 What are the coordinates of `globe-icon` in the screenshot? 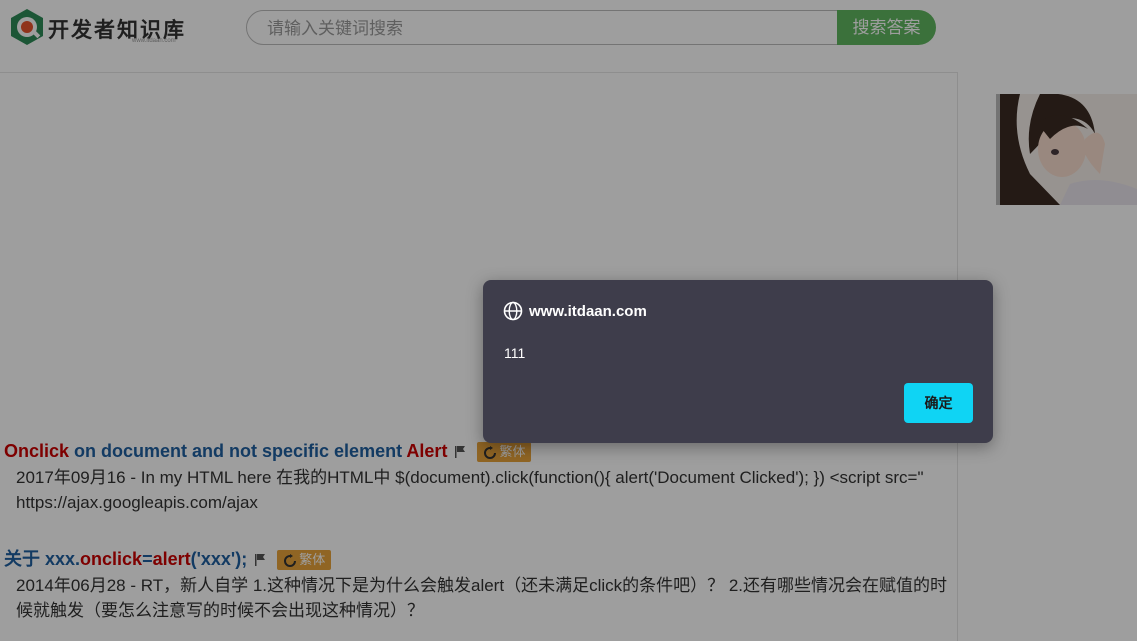 It's located at (513, 311).